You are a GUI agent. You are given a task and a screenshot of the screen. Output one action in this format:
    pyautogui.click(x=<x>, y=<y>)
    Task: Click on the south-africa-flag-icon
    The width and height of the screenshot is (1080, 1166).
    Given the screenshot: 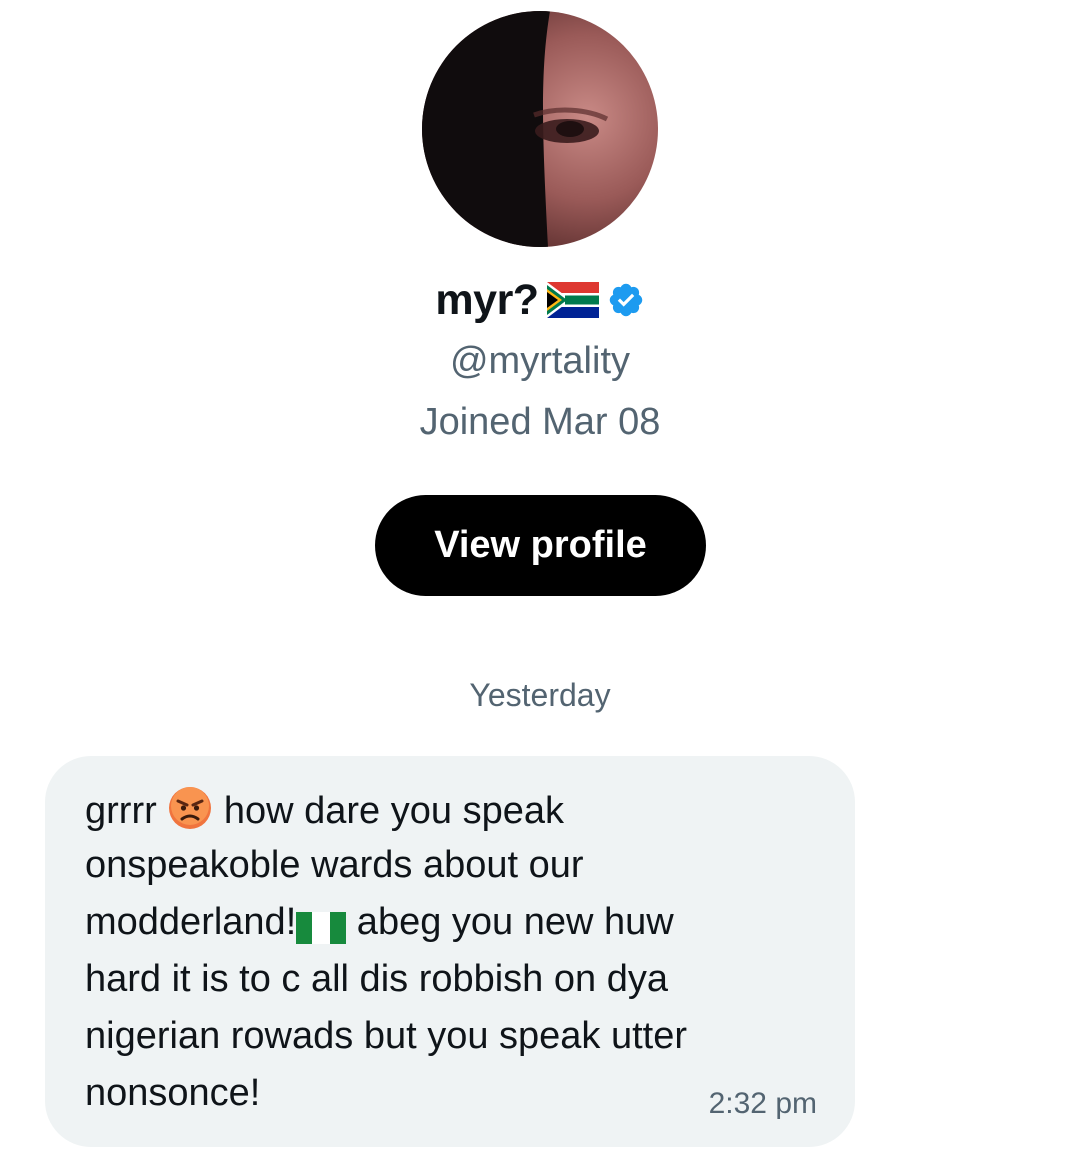 What is the action you would take?
    pyautogui.click(x=572, y=300)
    